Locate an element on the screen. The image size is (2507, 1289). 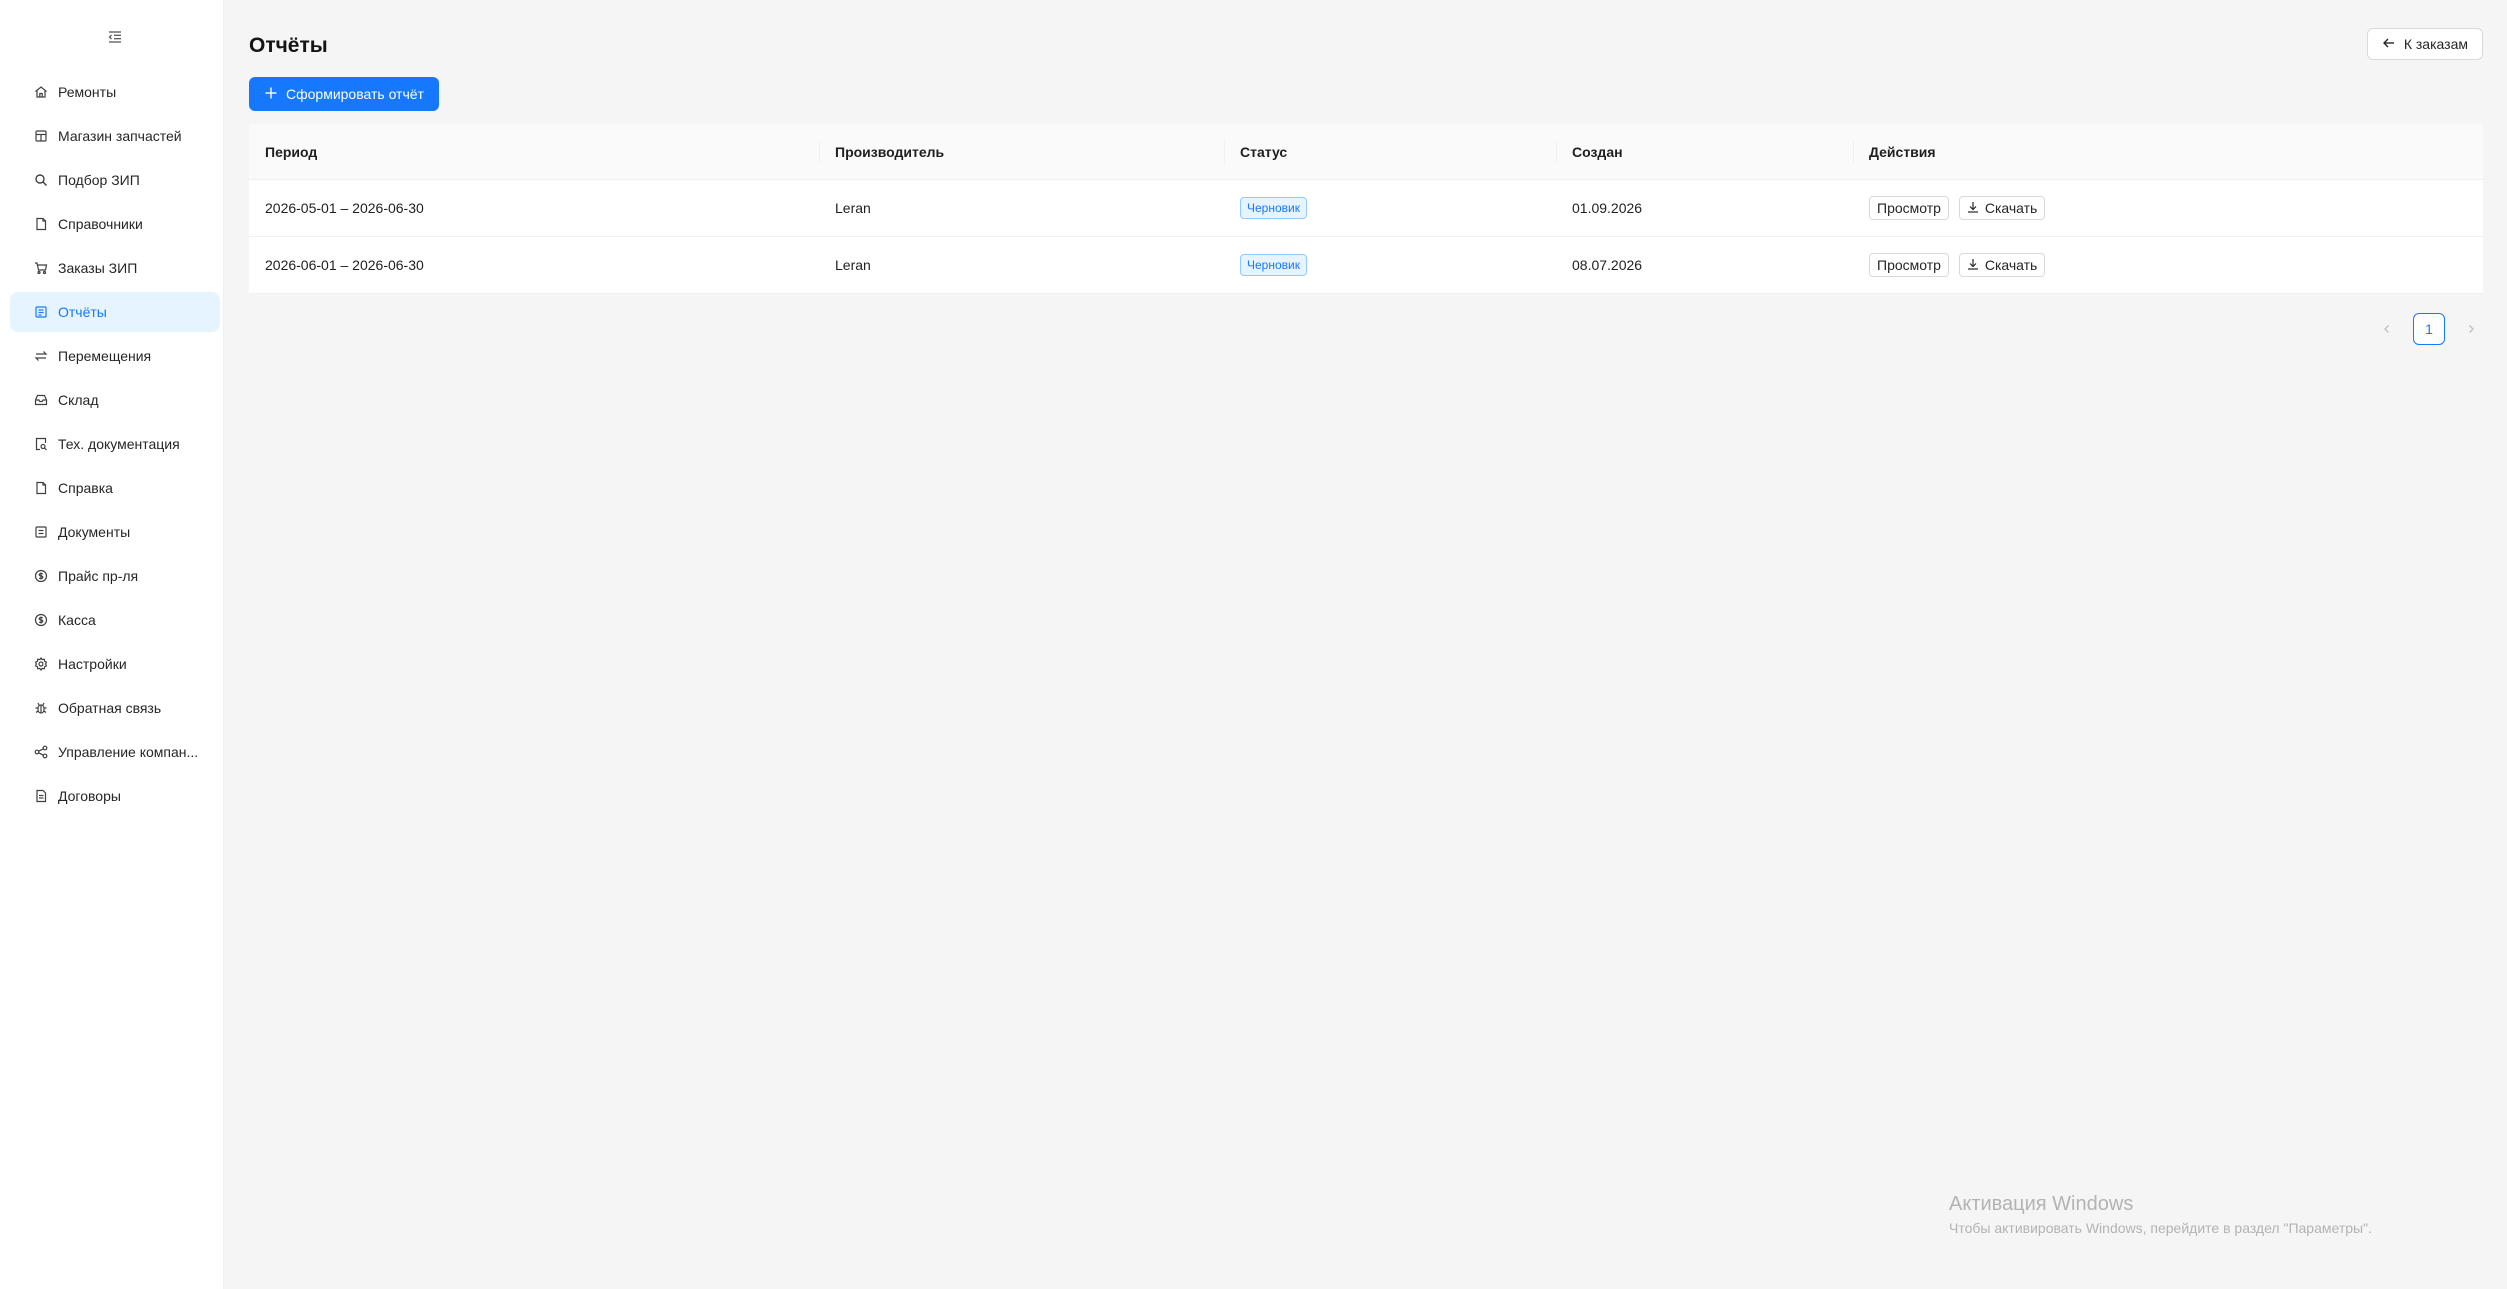
page-title: Отчёты is located at coordinates (288, 45).